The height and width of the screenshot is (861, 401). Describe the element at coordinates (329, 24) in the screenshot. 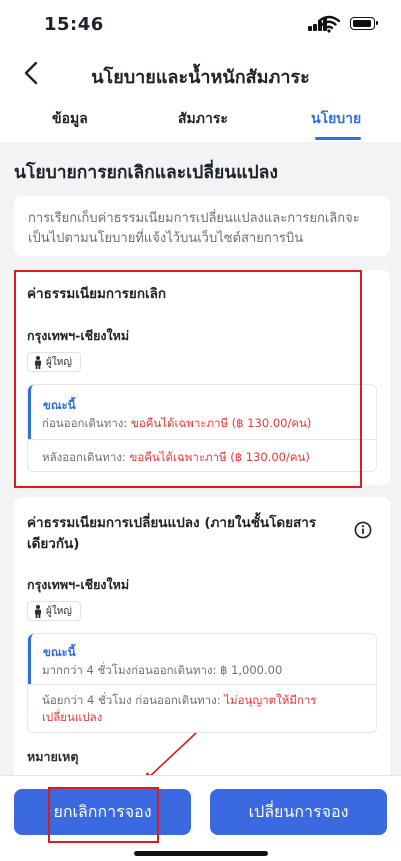

I see `wifi-icon` at that location.